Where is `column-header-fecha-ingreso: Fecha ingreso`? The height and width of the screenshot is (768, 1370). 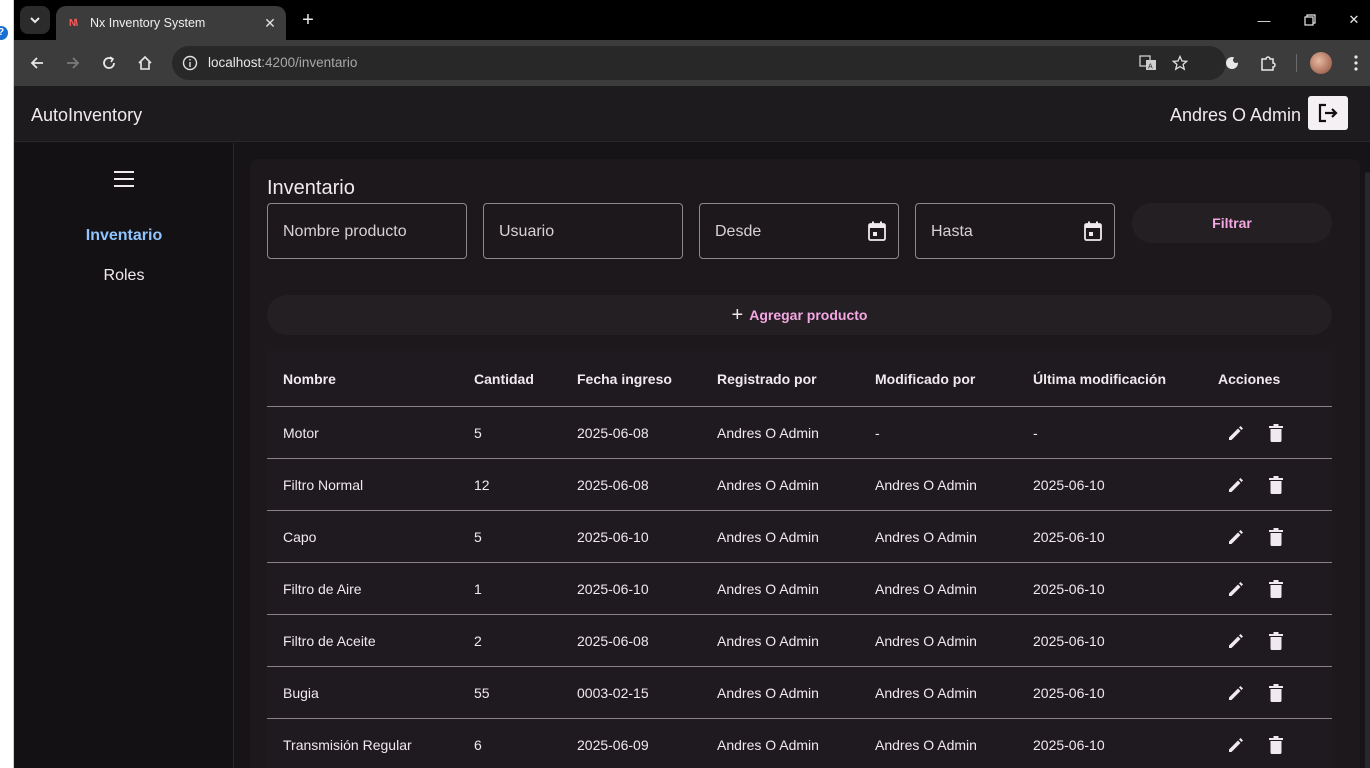 column-header-fecha-ingreso: Fecha ingreso is located at coordinates (624, 378).